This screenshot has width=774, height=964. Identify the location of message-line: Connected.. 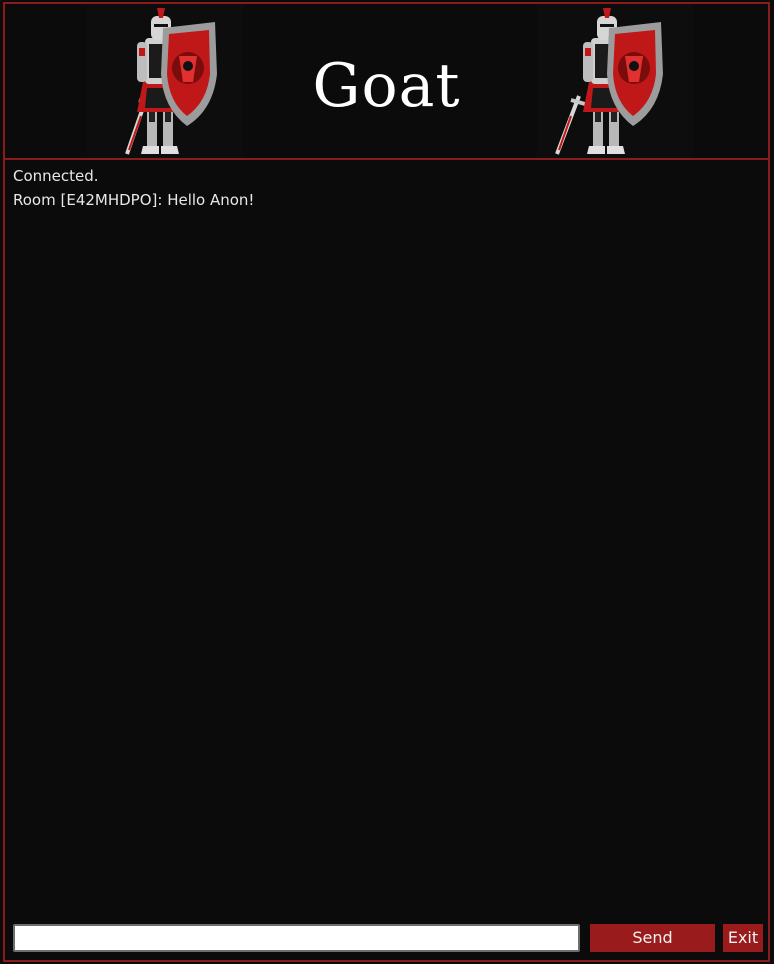
(56, 176).